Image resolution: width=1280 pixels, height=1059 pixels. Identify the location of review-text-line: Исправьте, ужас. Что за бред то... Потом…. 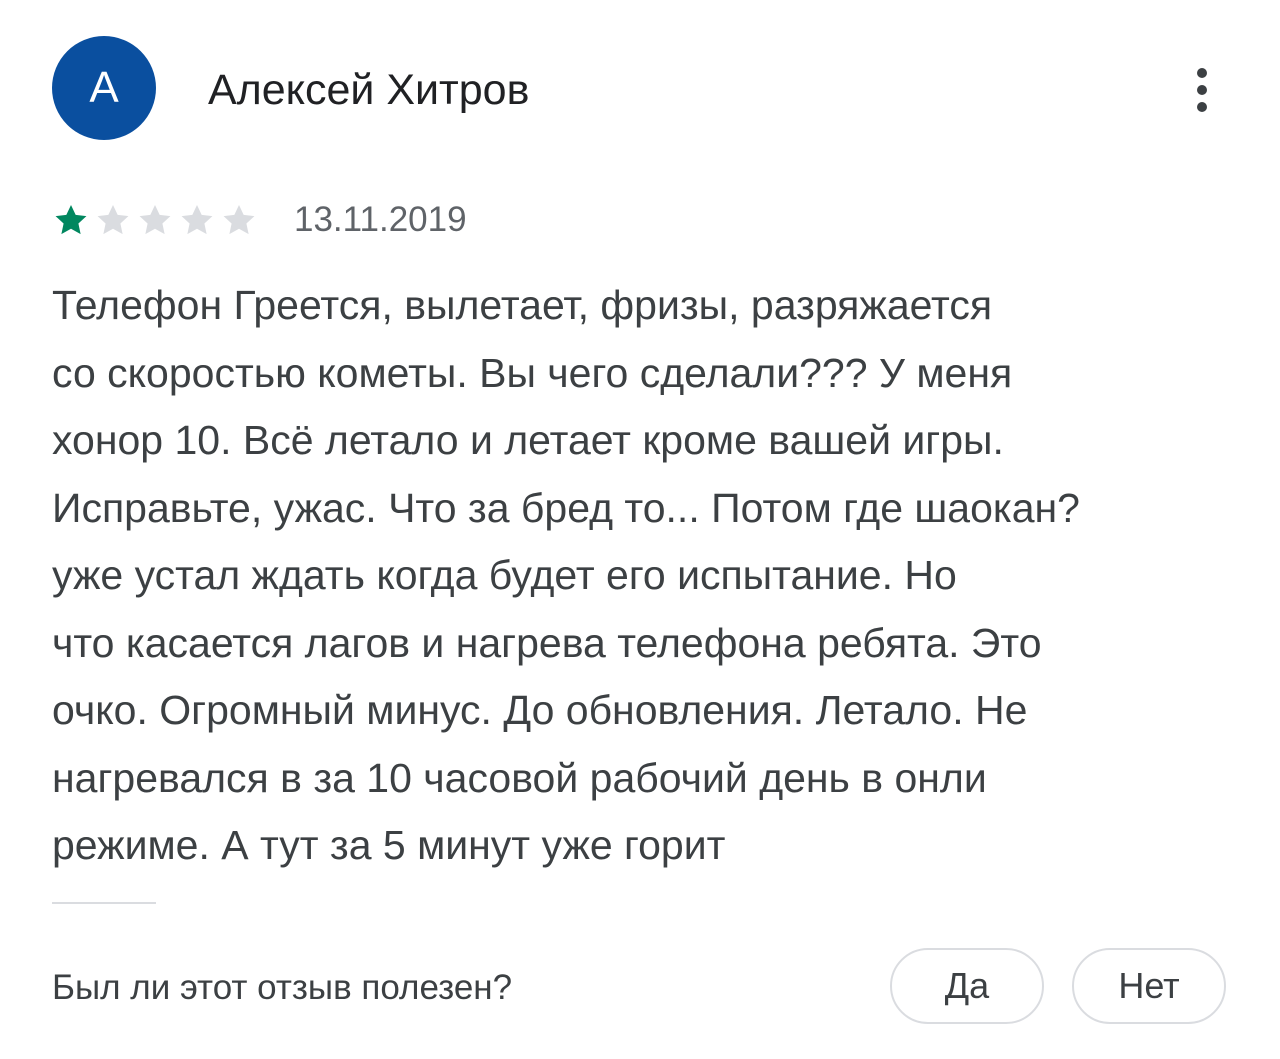
(566, 507).